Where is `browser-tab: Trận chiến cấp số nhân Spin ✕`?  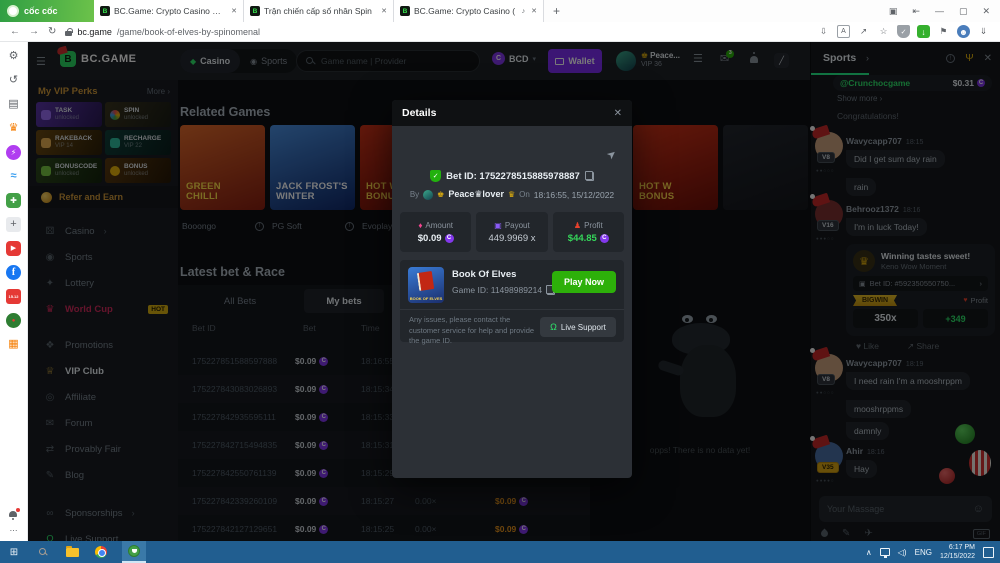
browser-tab: Trận chiến cấp số nhân Spin ✕ is located at coordinates (319, 11).